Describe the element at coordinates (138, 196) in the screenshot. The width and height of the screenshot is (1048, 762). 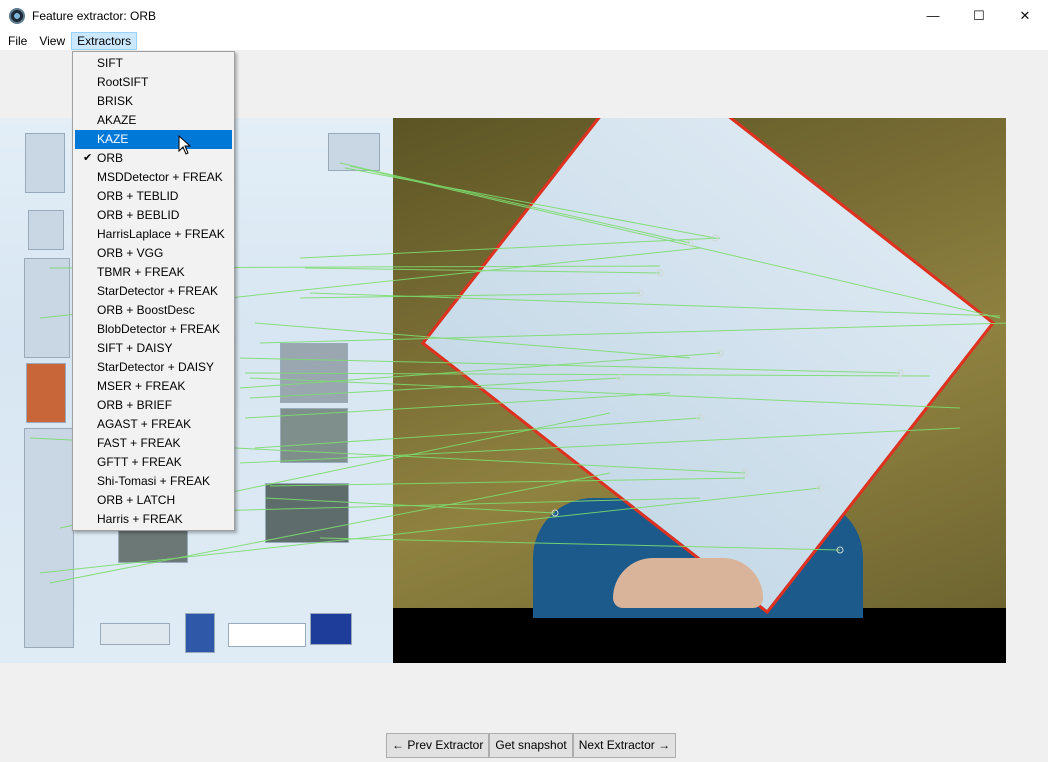
I see `extractor-option-label: ORB + TEBLID` at that location.